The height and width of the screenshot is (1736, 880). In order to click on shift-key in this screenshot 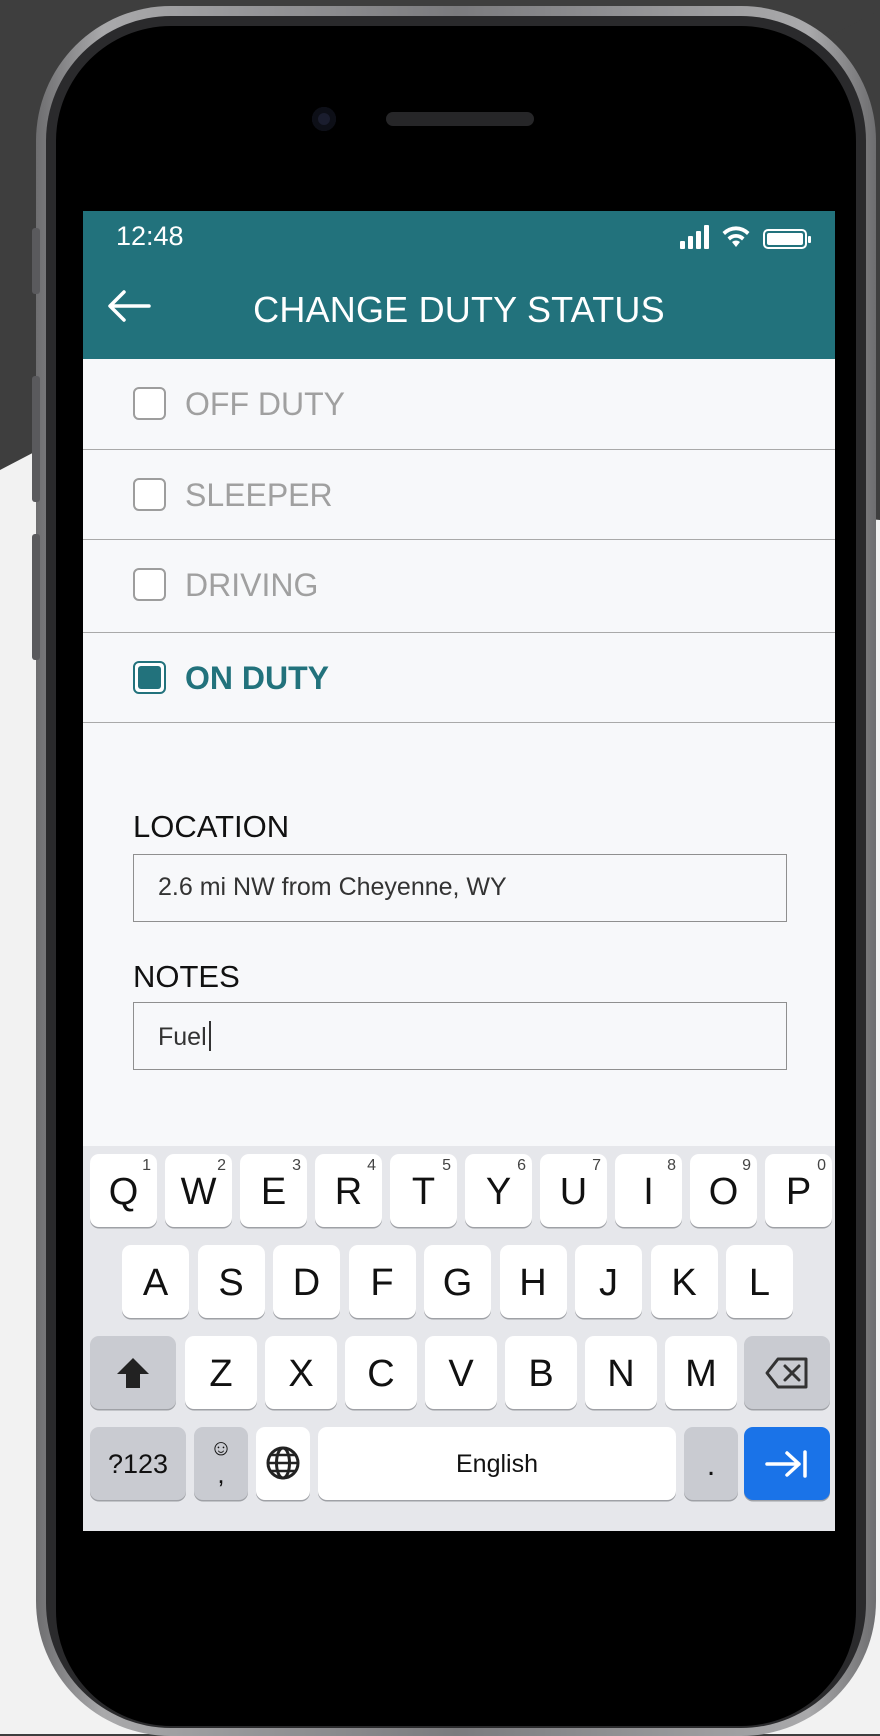, I will do `click(133, 1372)`.